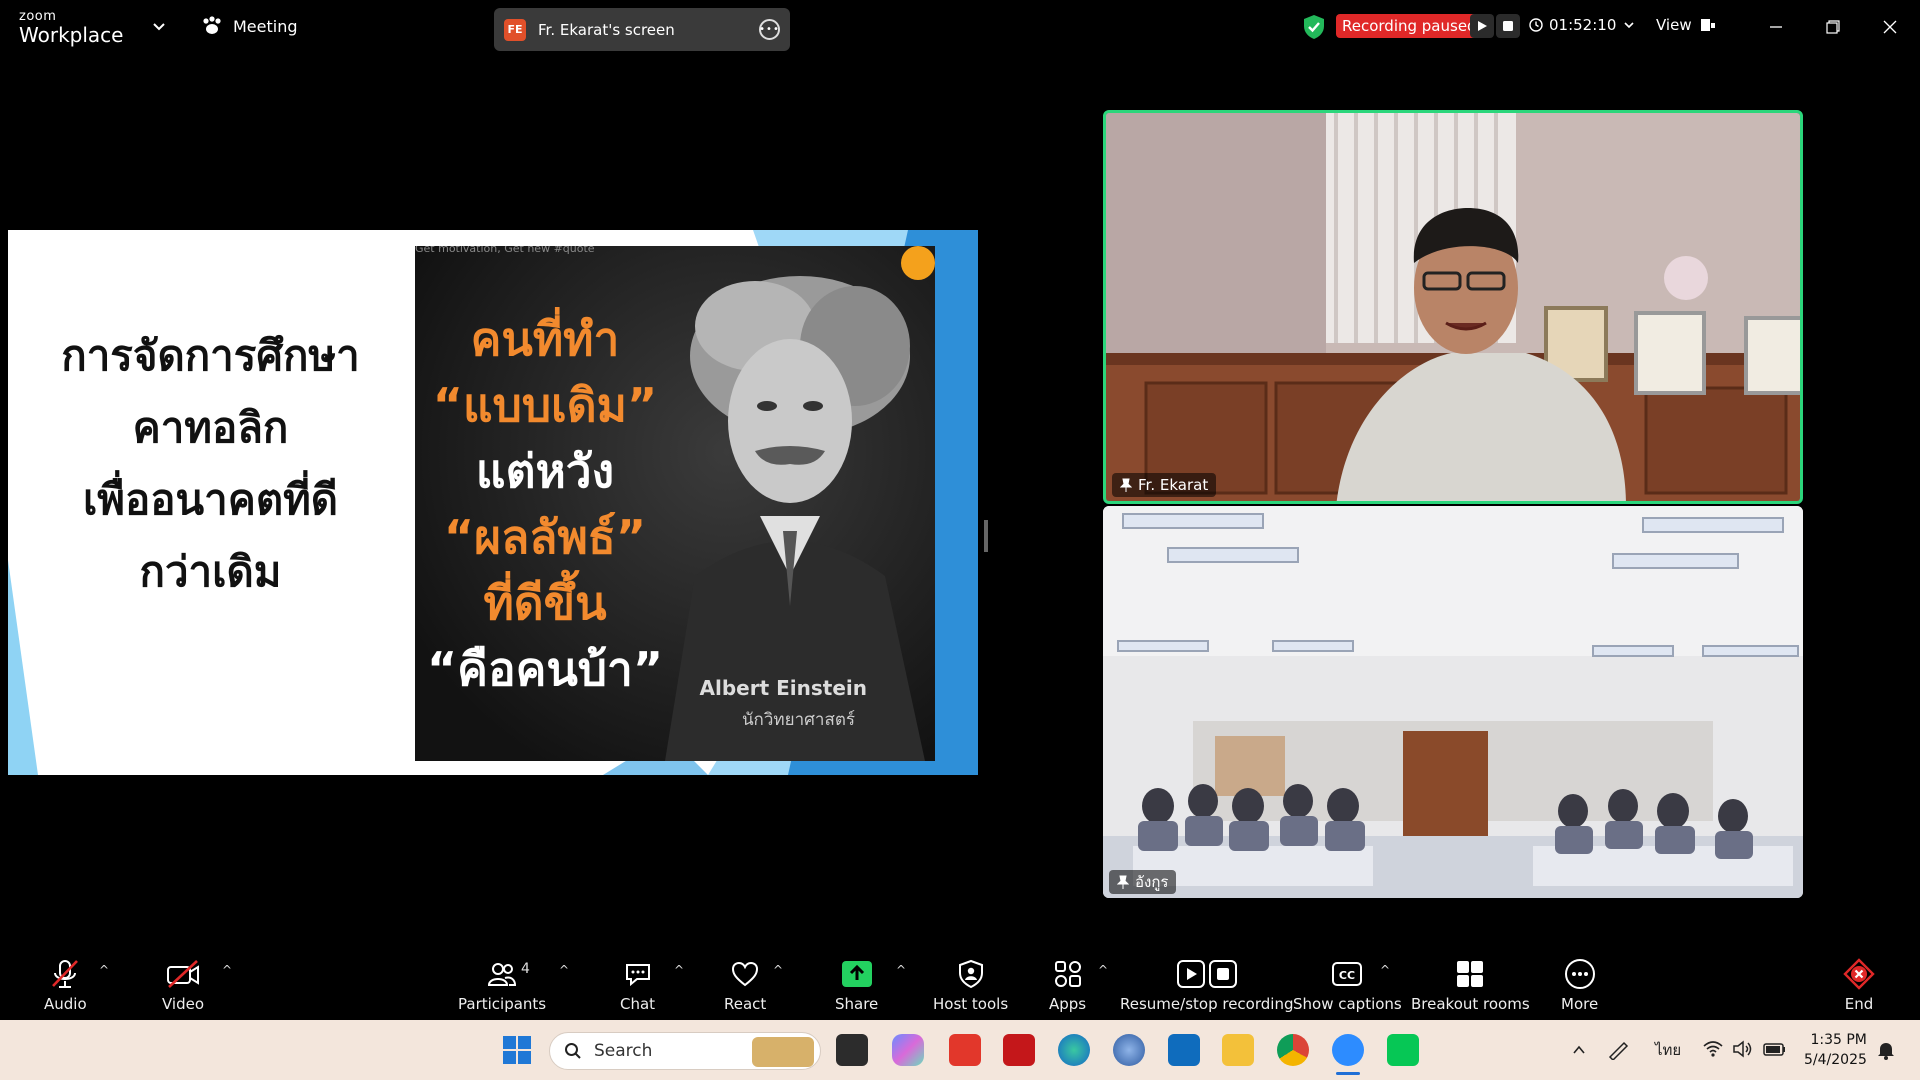 The image size is (1920, 1080). What do you see at coordinates (1674, 25) in the screenshot?
I see `view-label: View` at bounding box center [1674, 25].